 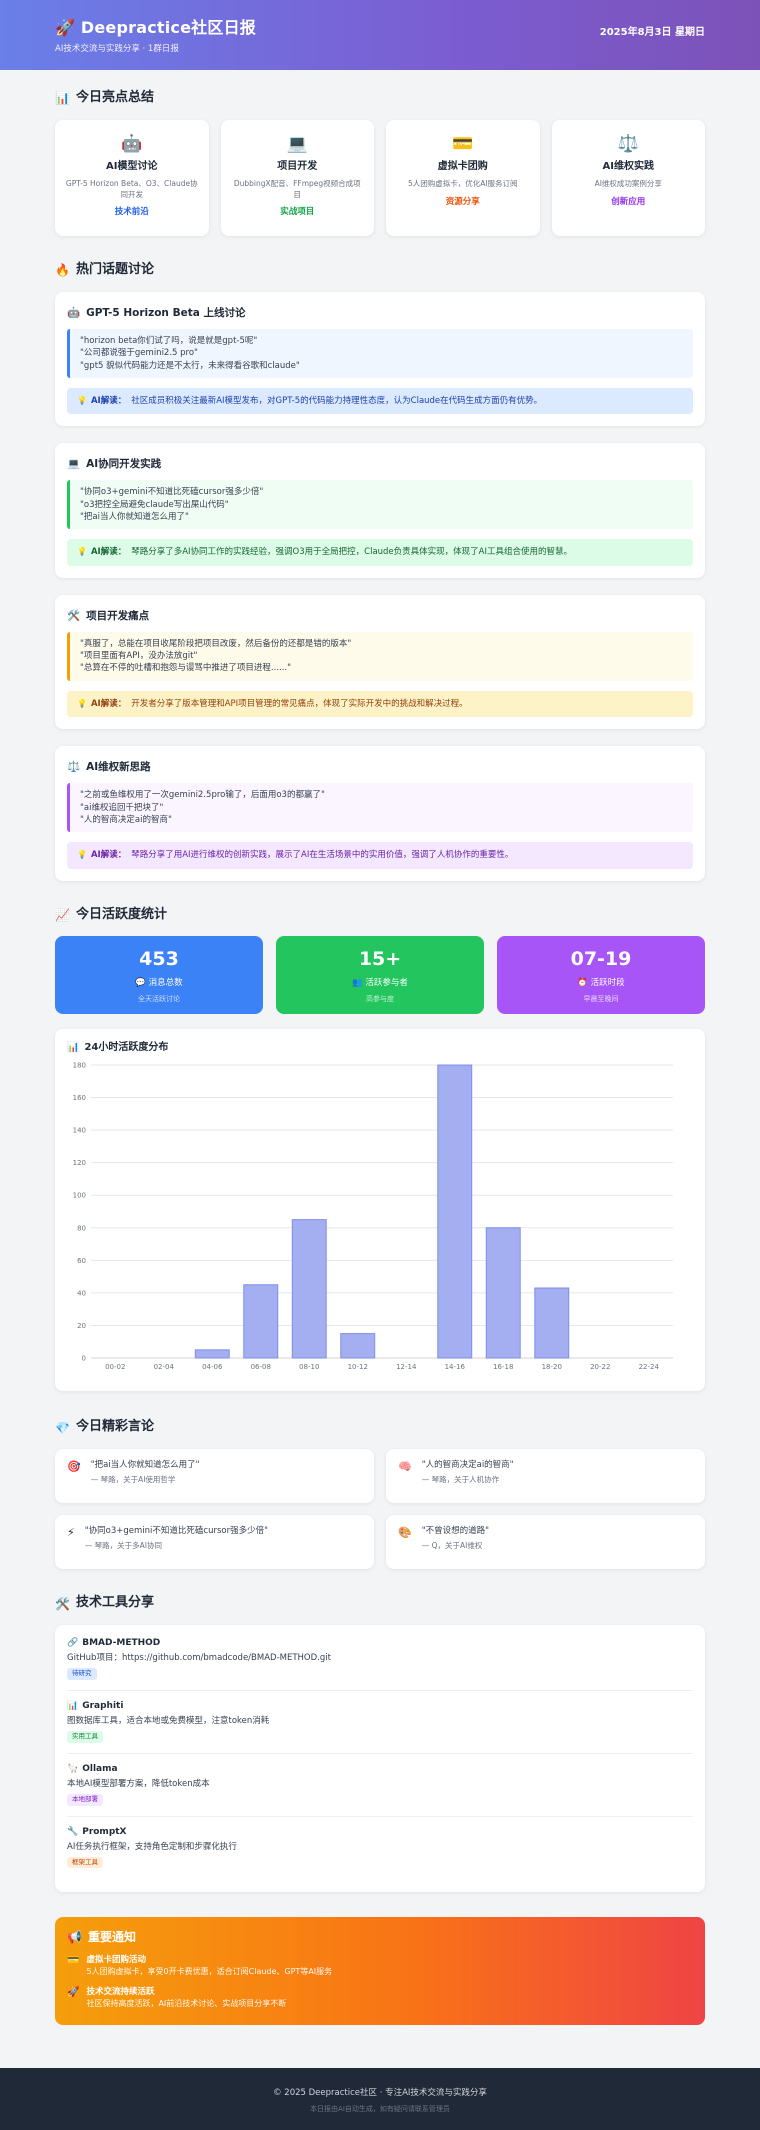 I want to click on highlight-icon: 💻, so click(x=297, y=143).